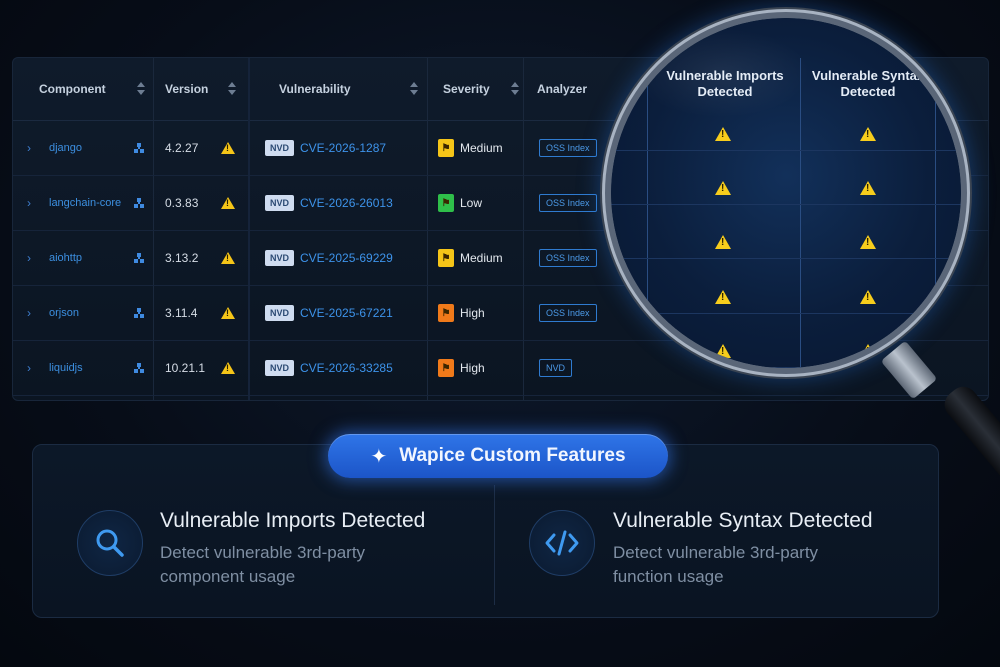 Image resolution: width=1000 pixels, height=667 pixels. What do you see at coordinates (181, 313) in the screenshot?
I see `component-version: 3.11.4` at bounding box center [181, 313].